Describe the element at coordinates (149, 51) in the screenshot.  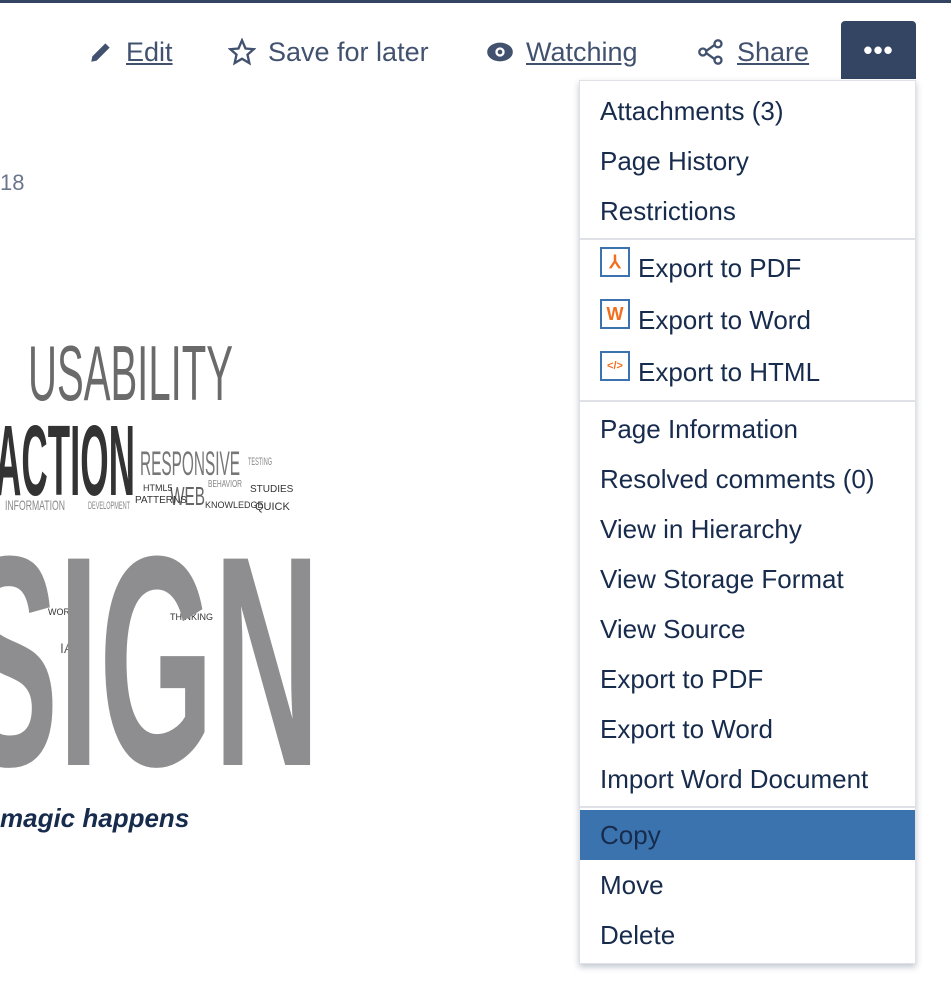
I see `edit-label: Edit` at that location.